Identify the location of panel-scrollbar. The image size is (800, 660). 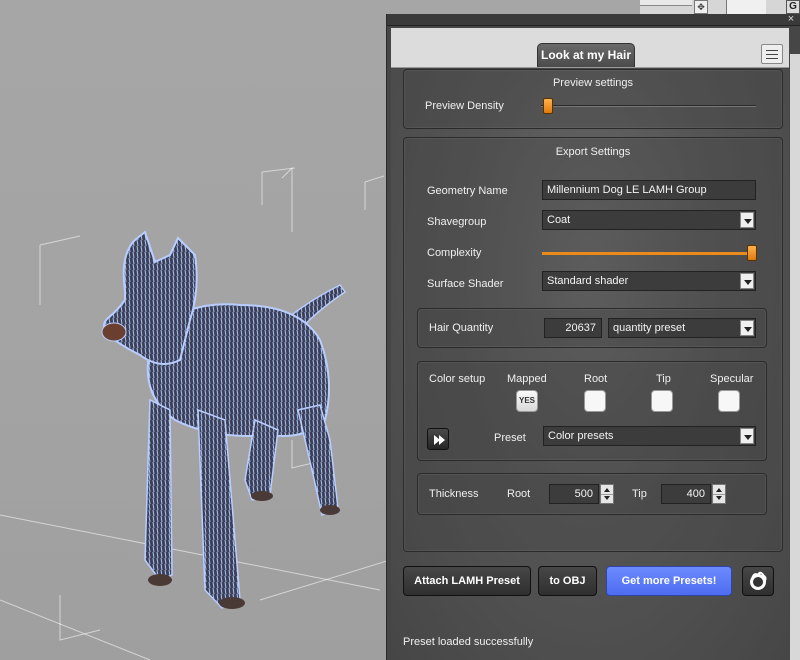
(795, 357).